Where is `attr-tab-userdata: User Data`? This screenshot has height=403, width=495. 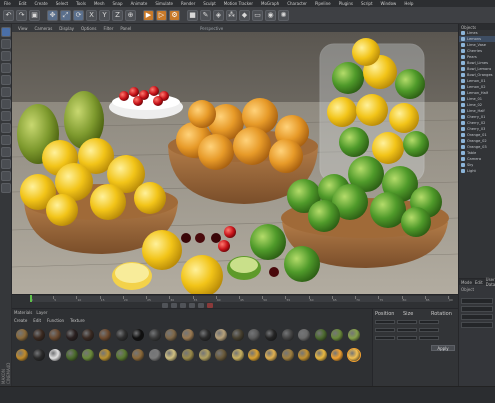
attr-tab-userdata: User Data is located at coordinates (490, 282).